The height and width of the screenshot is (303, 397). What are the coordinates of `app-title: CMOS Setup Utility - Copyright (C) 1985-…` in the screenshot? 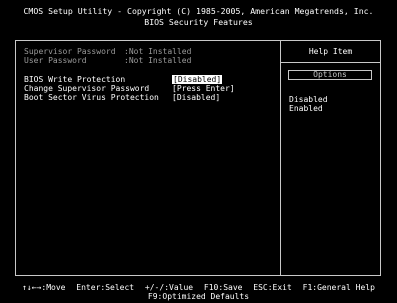 It's located at (198, 11).